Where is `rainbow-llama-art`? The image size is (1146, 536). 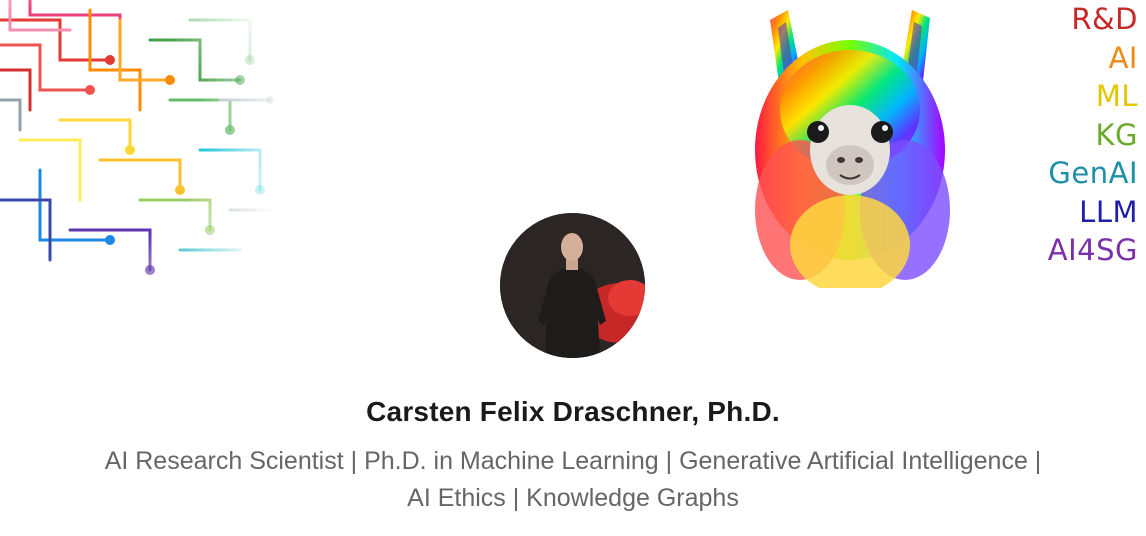 rainbow-llama-art is located at coordinates (852, 149).